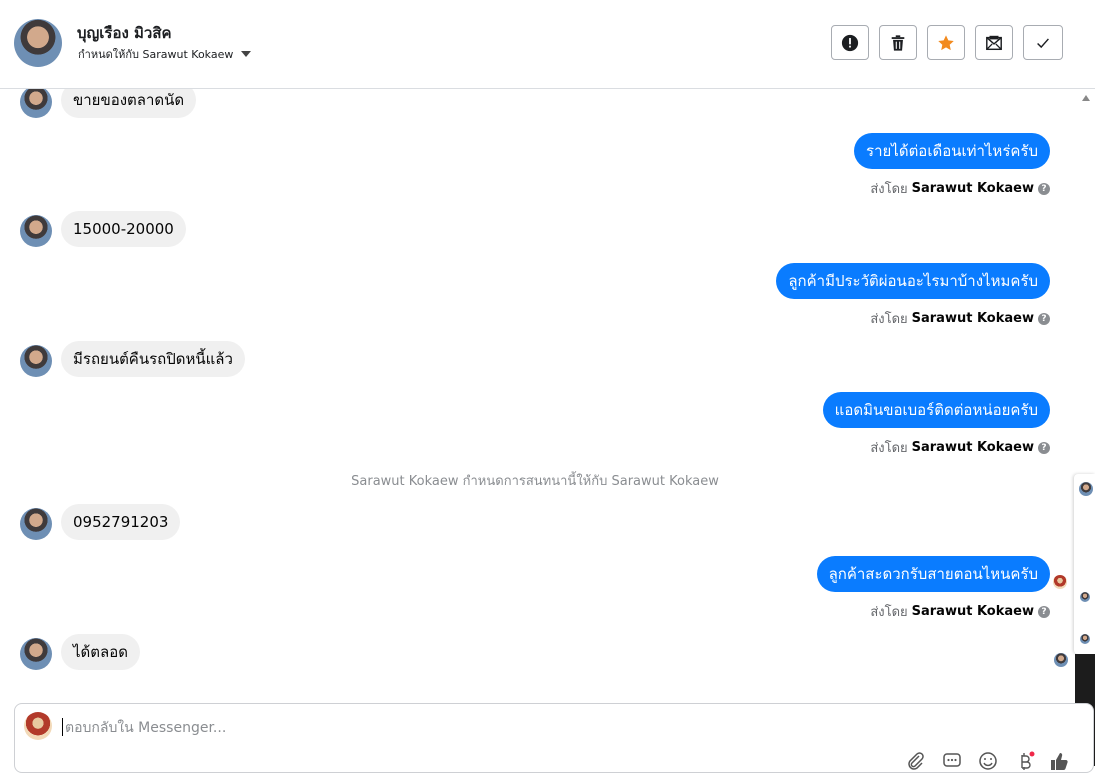  What do you see at coordinates (1061, 660) in the screenshot?
I see `read-receipt-avatar` at bounding box center [1061, 660].